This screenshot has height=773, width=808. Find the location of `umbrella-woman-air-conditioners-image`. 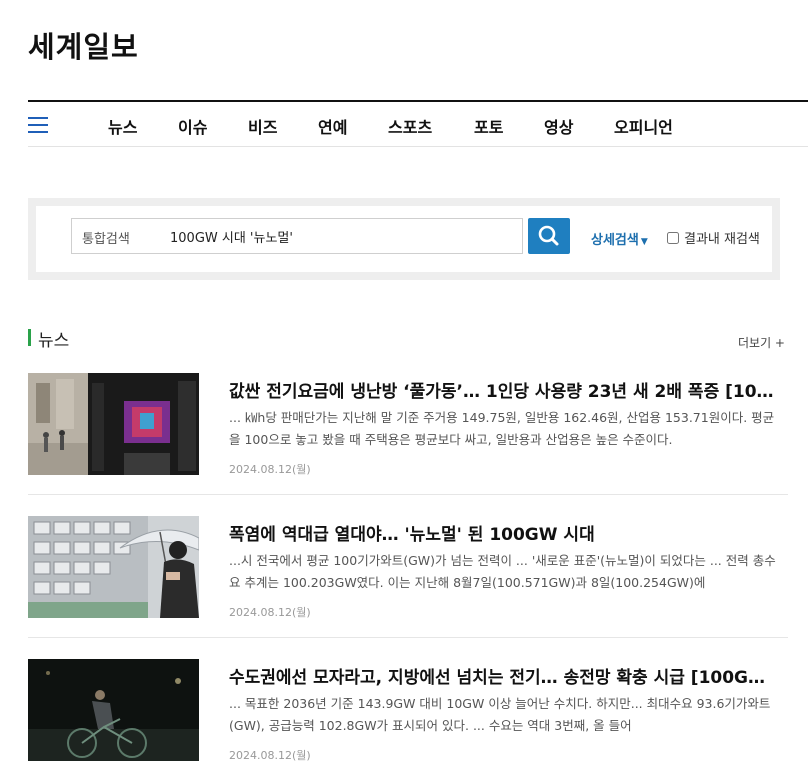

umbrella-woman-air-conditioners-image is located at coordinates (113, 567).